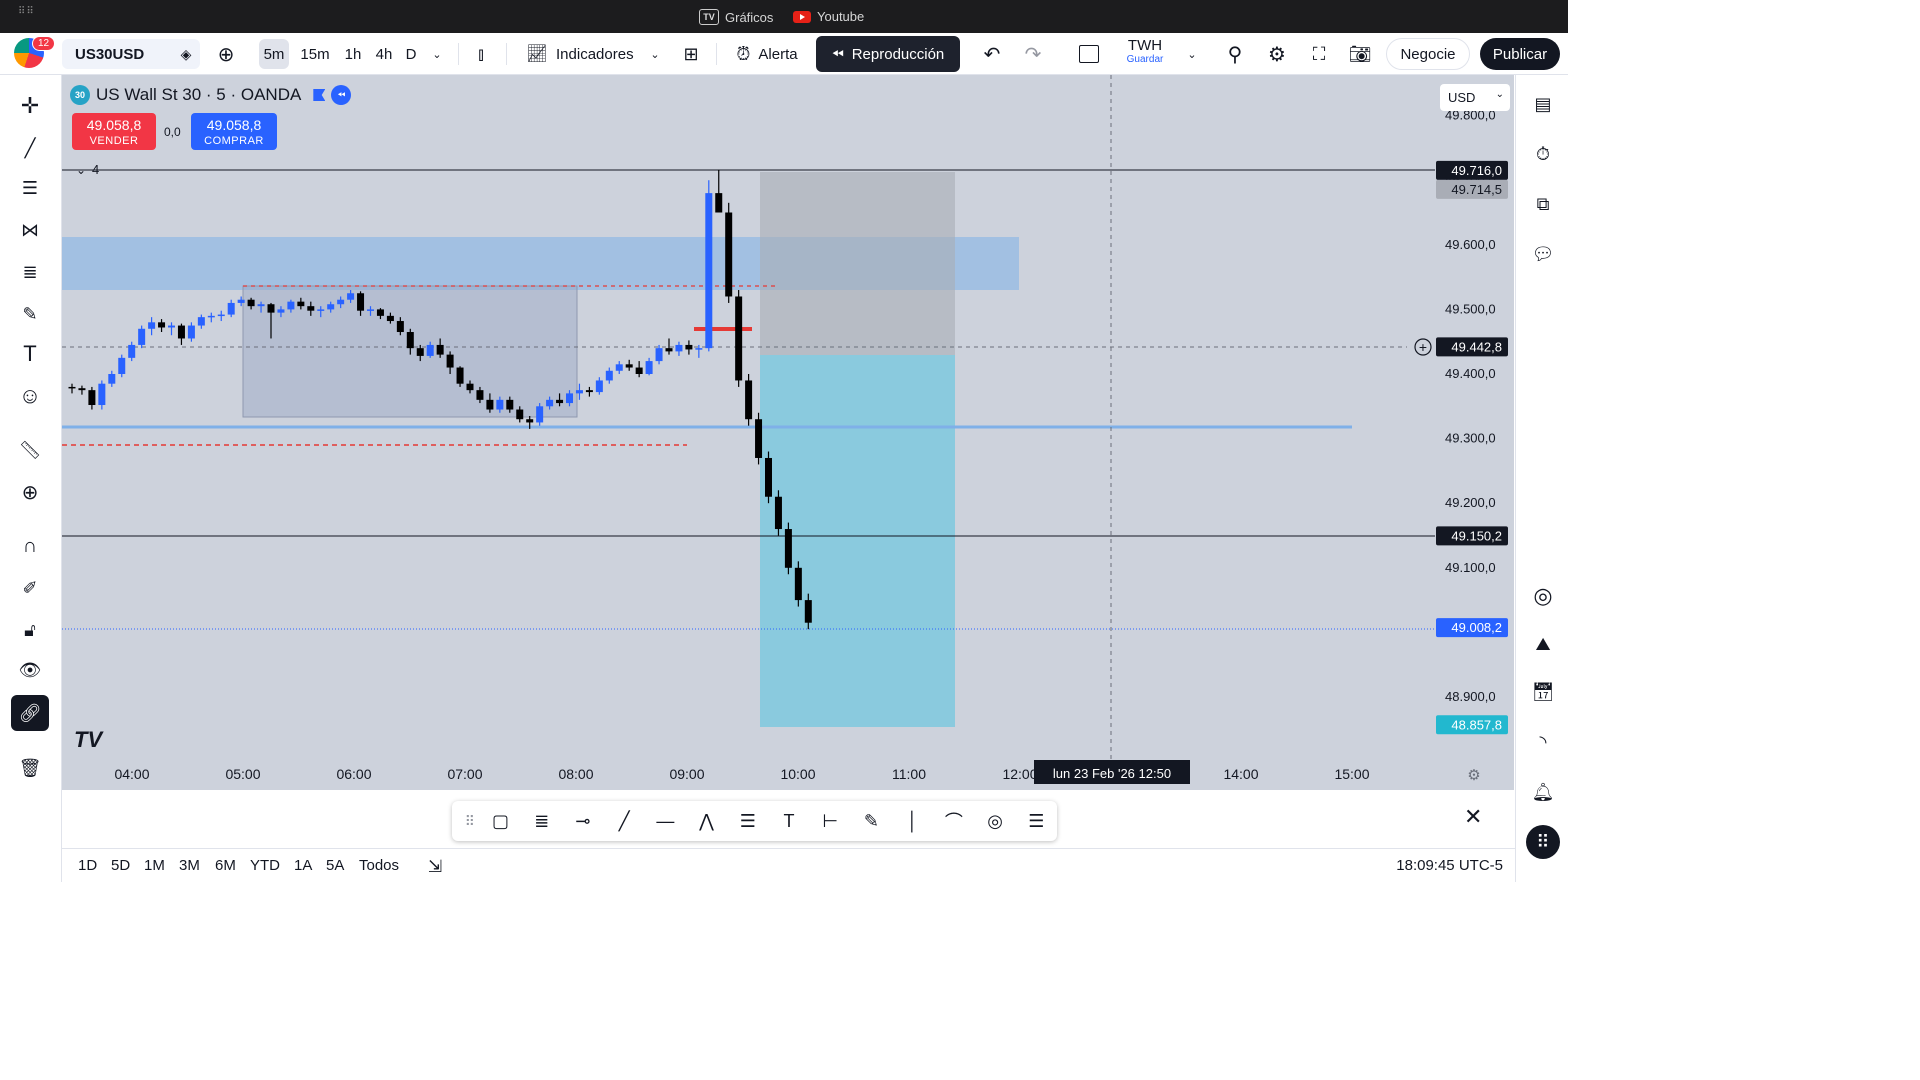  What do you see at coordinates (353, 54) in the screenshot?
I see `interval-1h: 1h` at bounding box center [353, 54].